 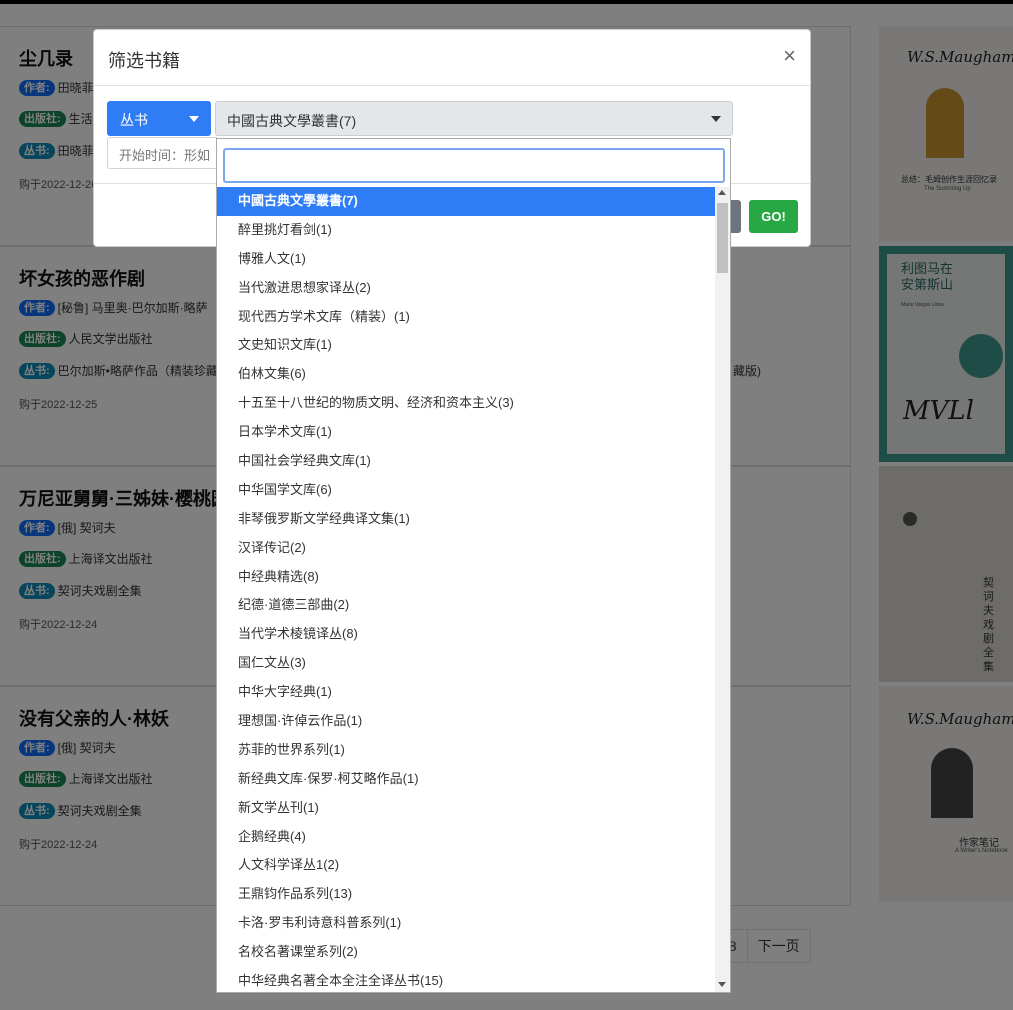 I want to click on filter-type-dropdown: 丛书, so click(x=159, y=118).